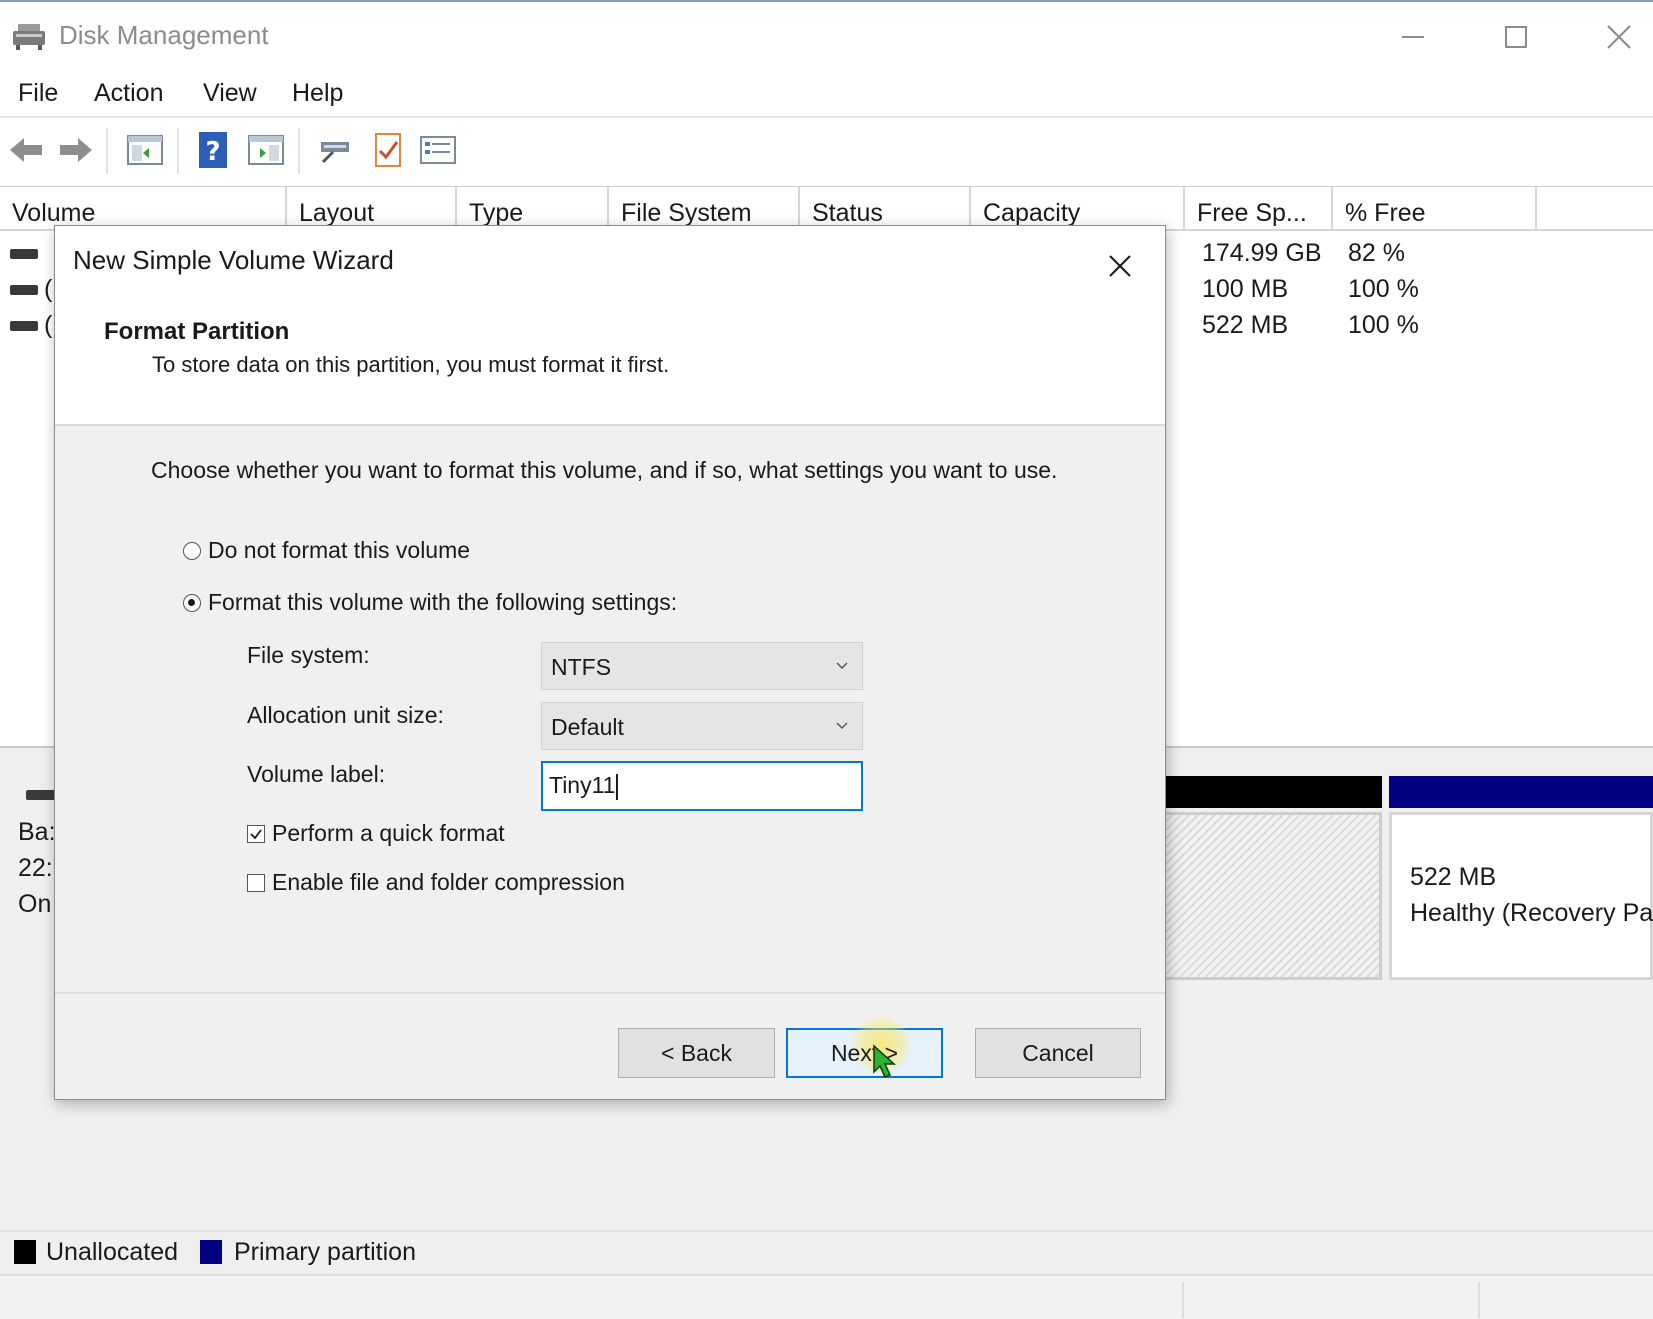  Describe the element at coordinates (316, 774) in the screenshot. I see `volume-label-label: Volume label:` at that location.